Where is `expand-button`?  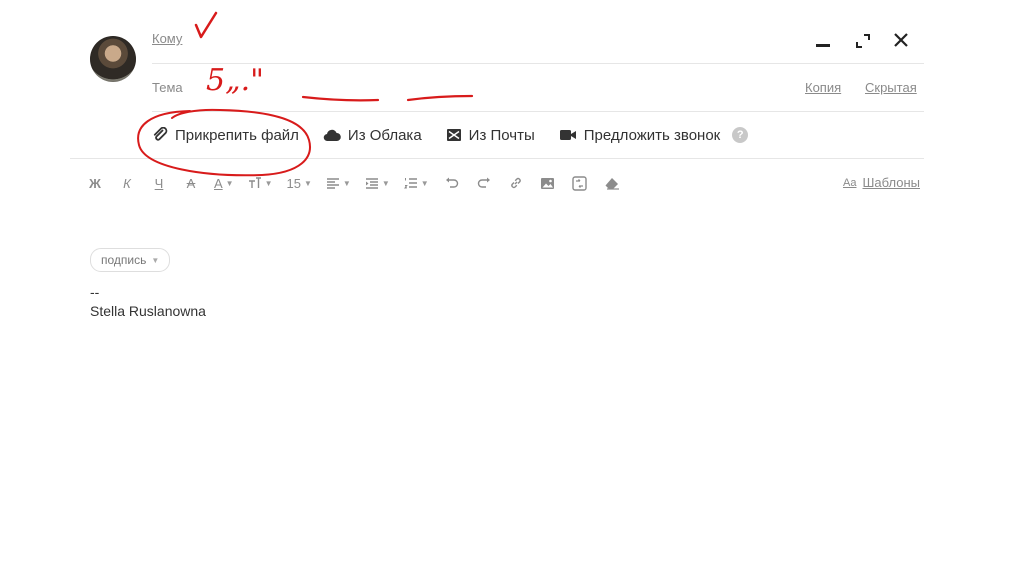
expand-button is located at coordinates (863, 41).